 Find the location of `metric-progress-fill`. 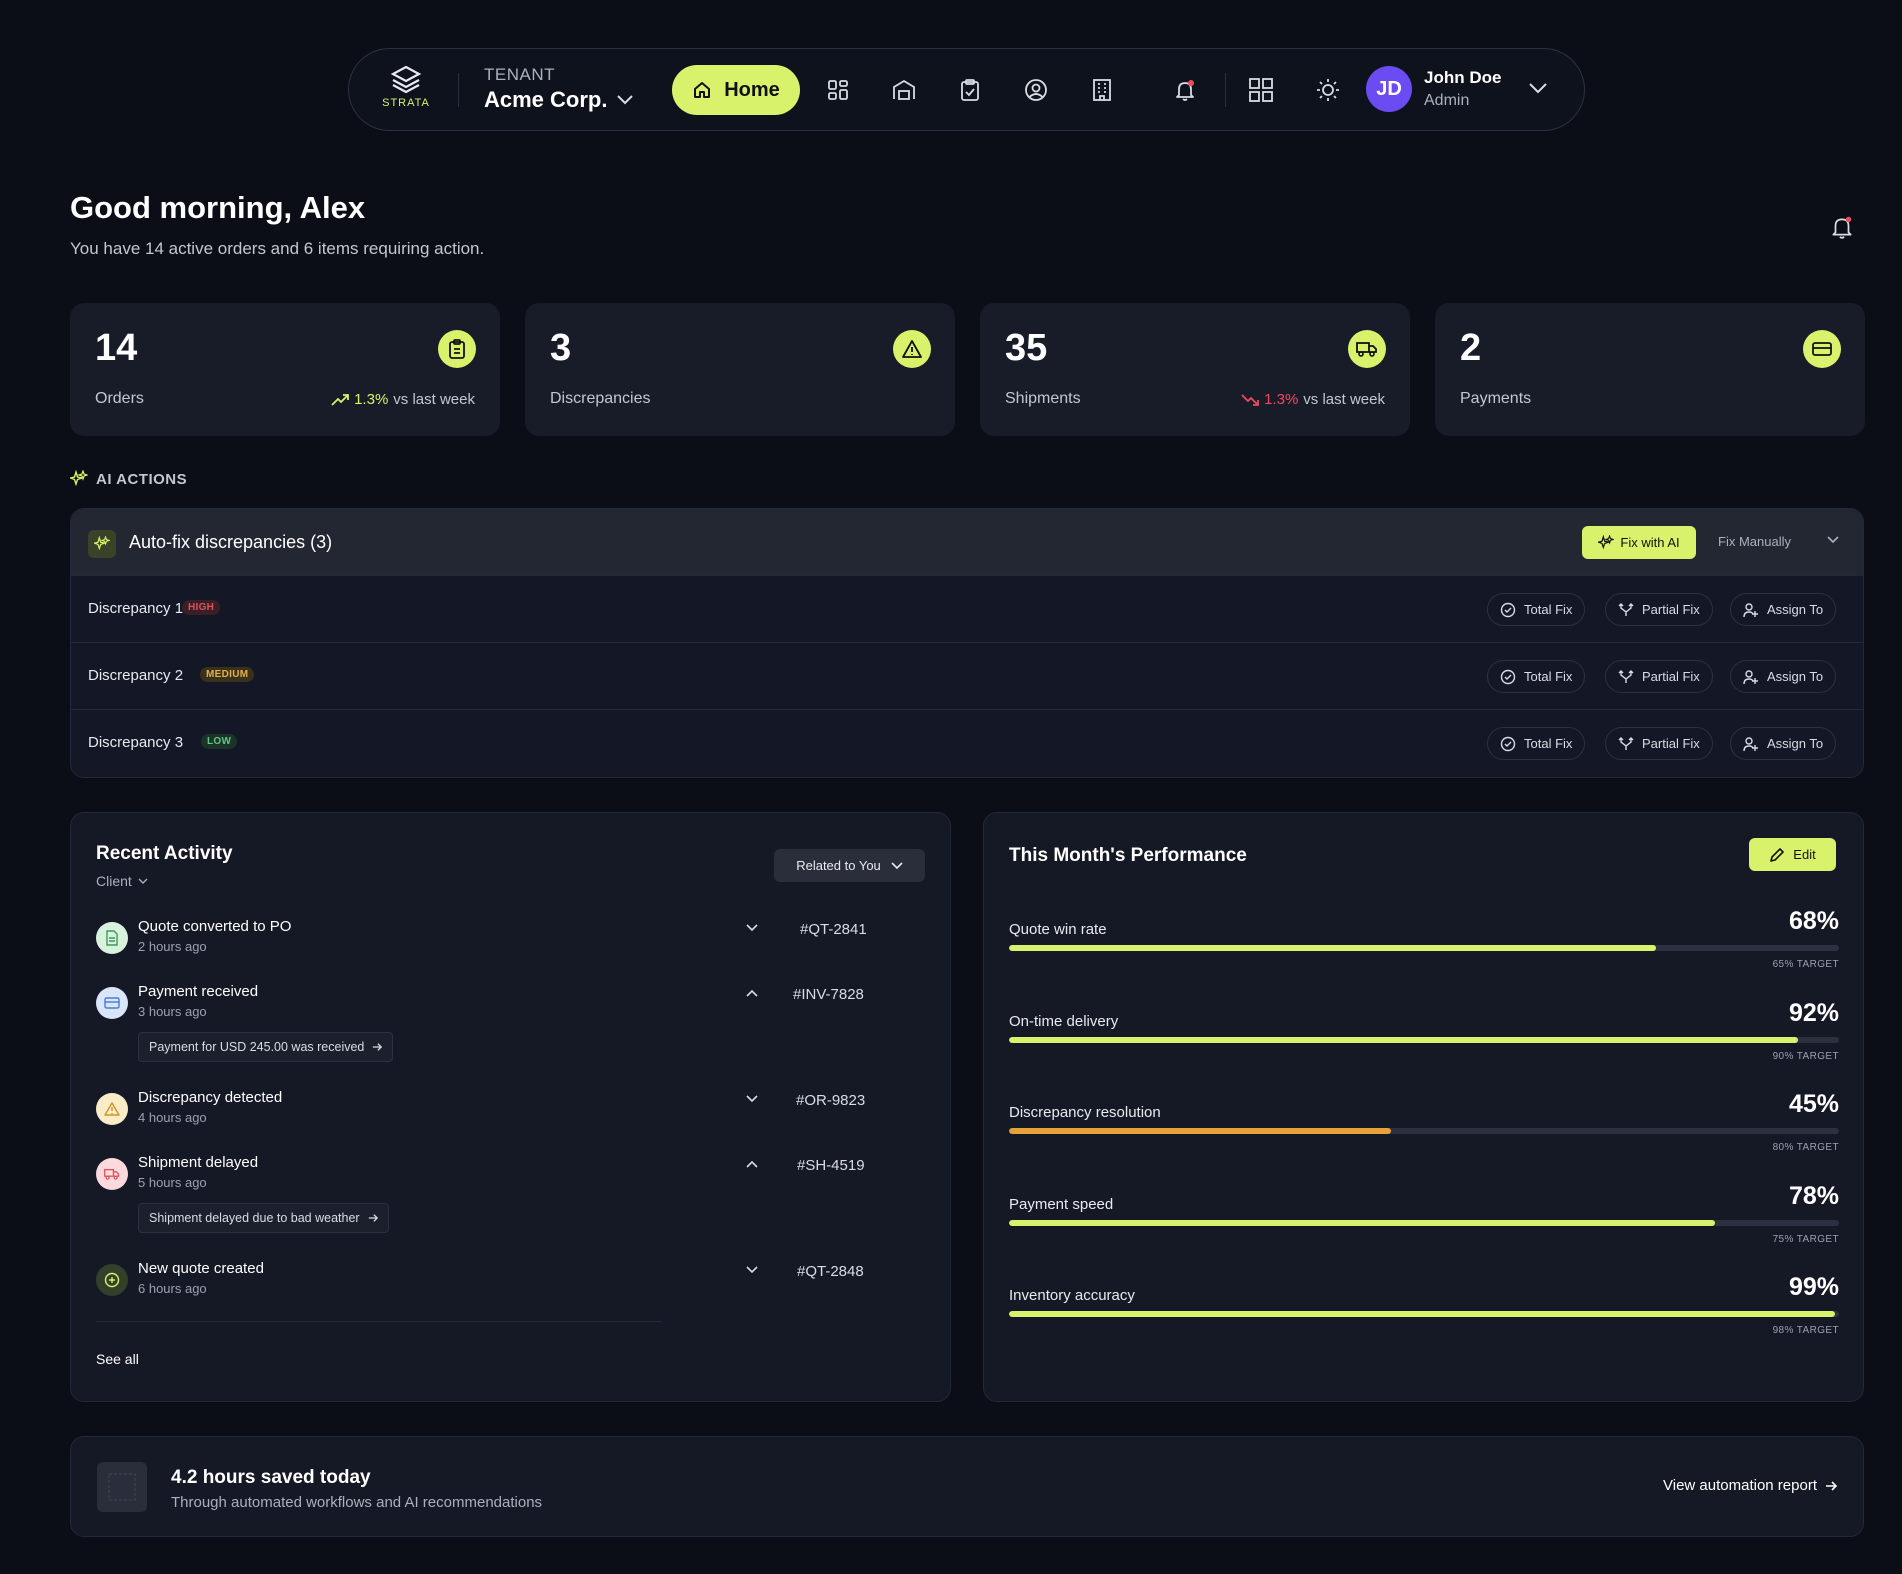

metric-progress-fill is located at coordinates (1403, 1039).